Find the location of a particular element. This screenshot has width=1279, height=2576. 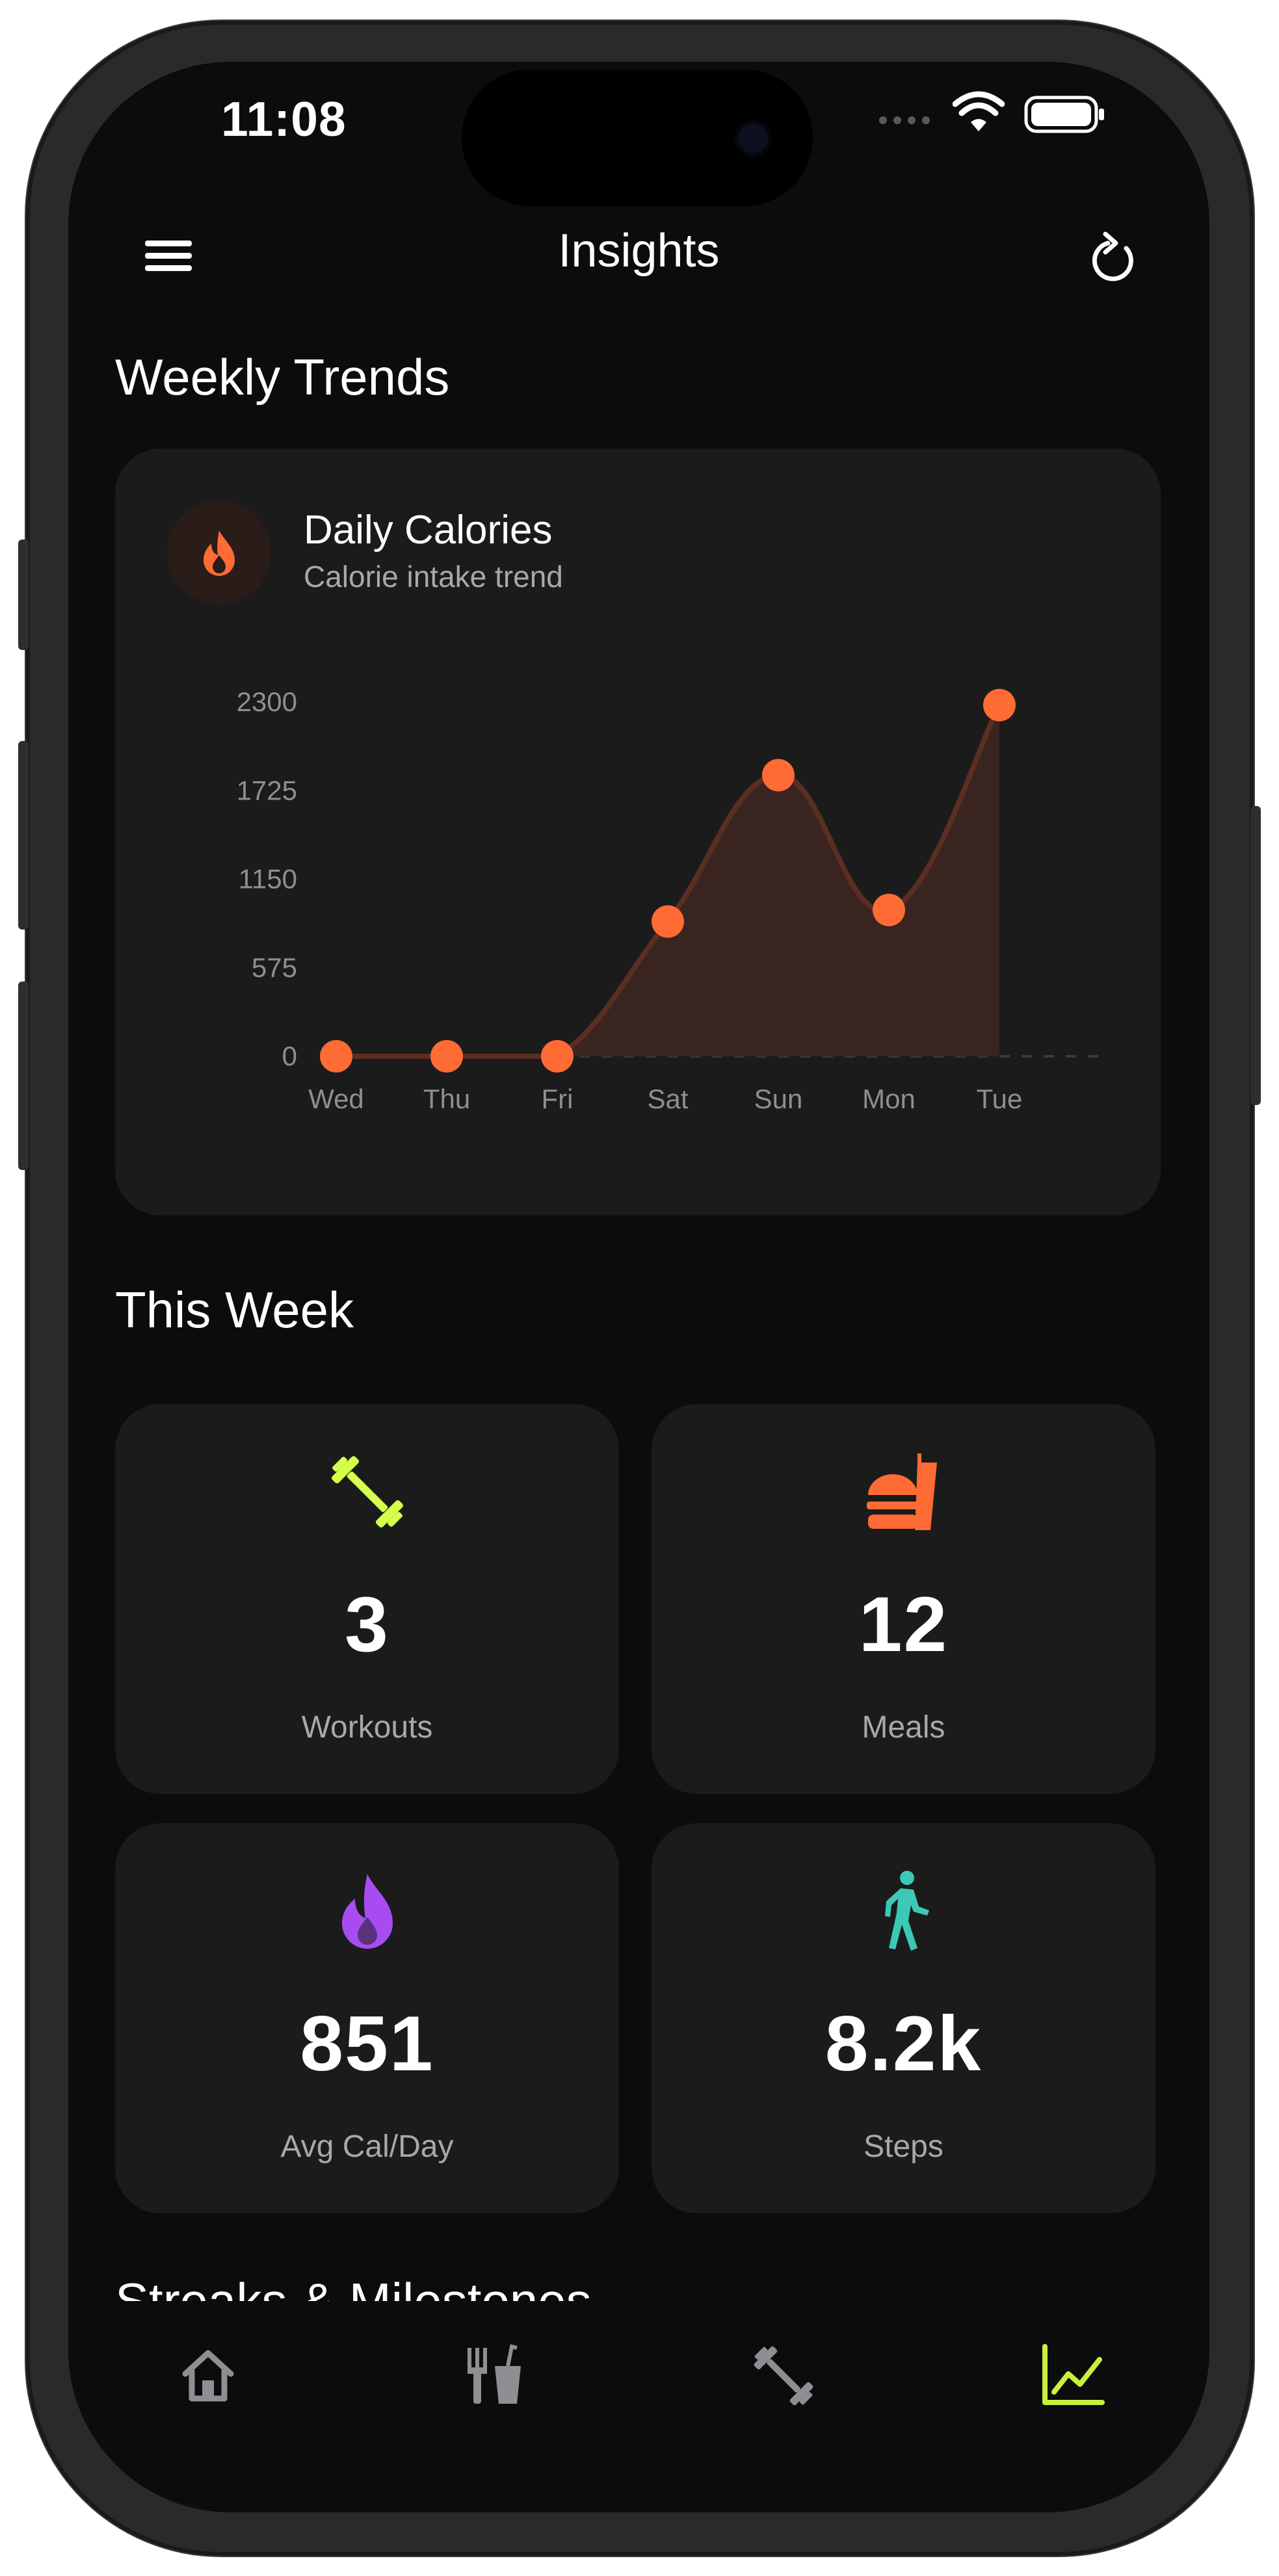

food-icon is located at coordinates (495, 2374).